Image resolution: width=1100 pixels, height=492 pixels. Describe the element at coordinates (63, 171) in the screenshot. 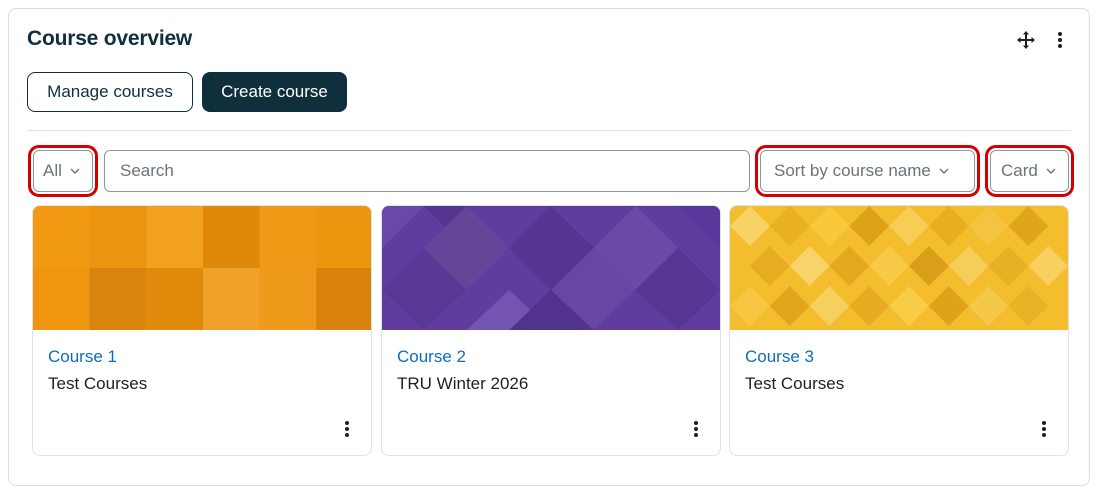

I see `grouping-dropdown: All` at that location.